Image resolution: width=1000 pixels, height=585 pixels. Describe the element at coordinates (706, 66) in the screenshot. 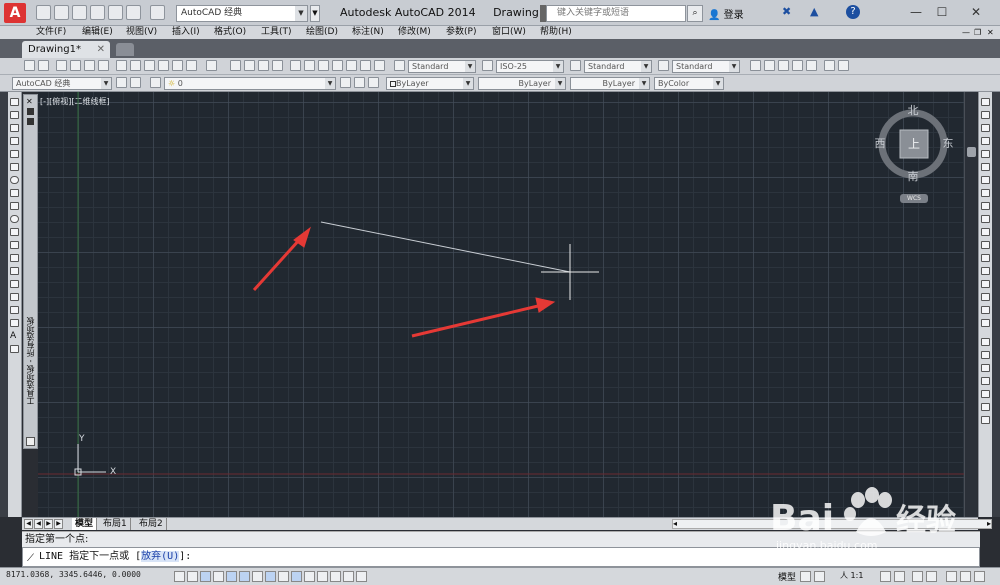

I see `multileader-style-select: Standard ▼` at that location.